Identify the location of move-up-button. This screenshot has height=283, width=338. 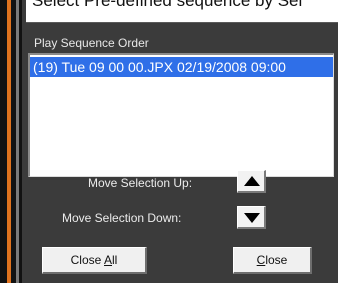
(251, 181).